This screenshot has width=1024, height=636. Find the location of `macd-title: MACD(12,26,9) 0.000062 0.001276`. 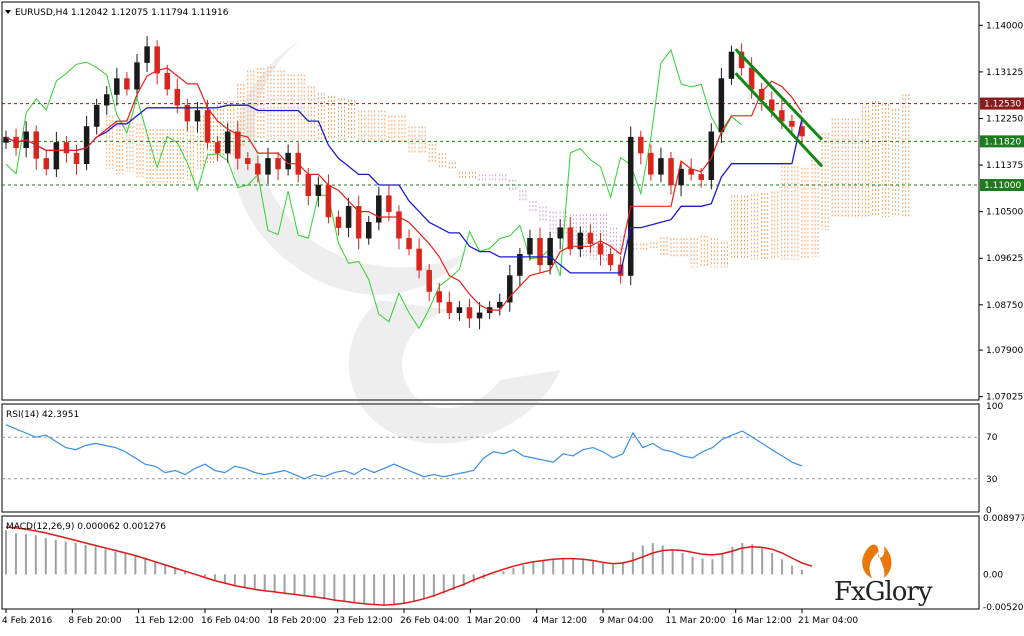

macd-title: MACD(12,26,9) 0.000062 0.001276 is located at coordinates (86, 527).